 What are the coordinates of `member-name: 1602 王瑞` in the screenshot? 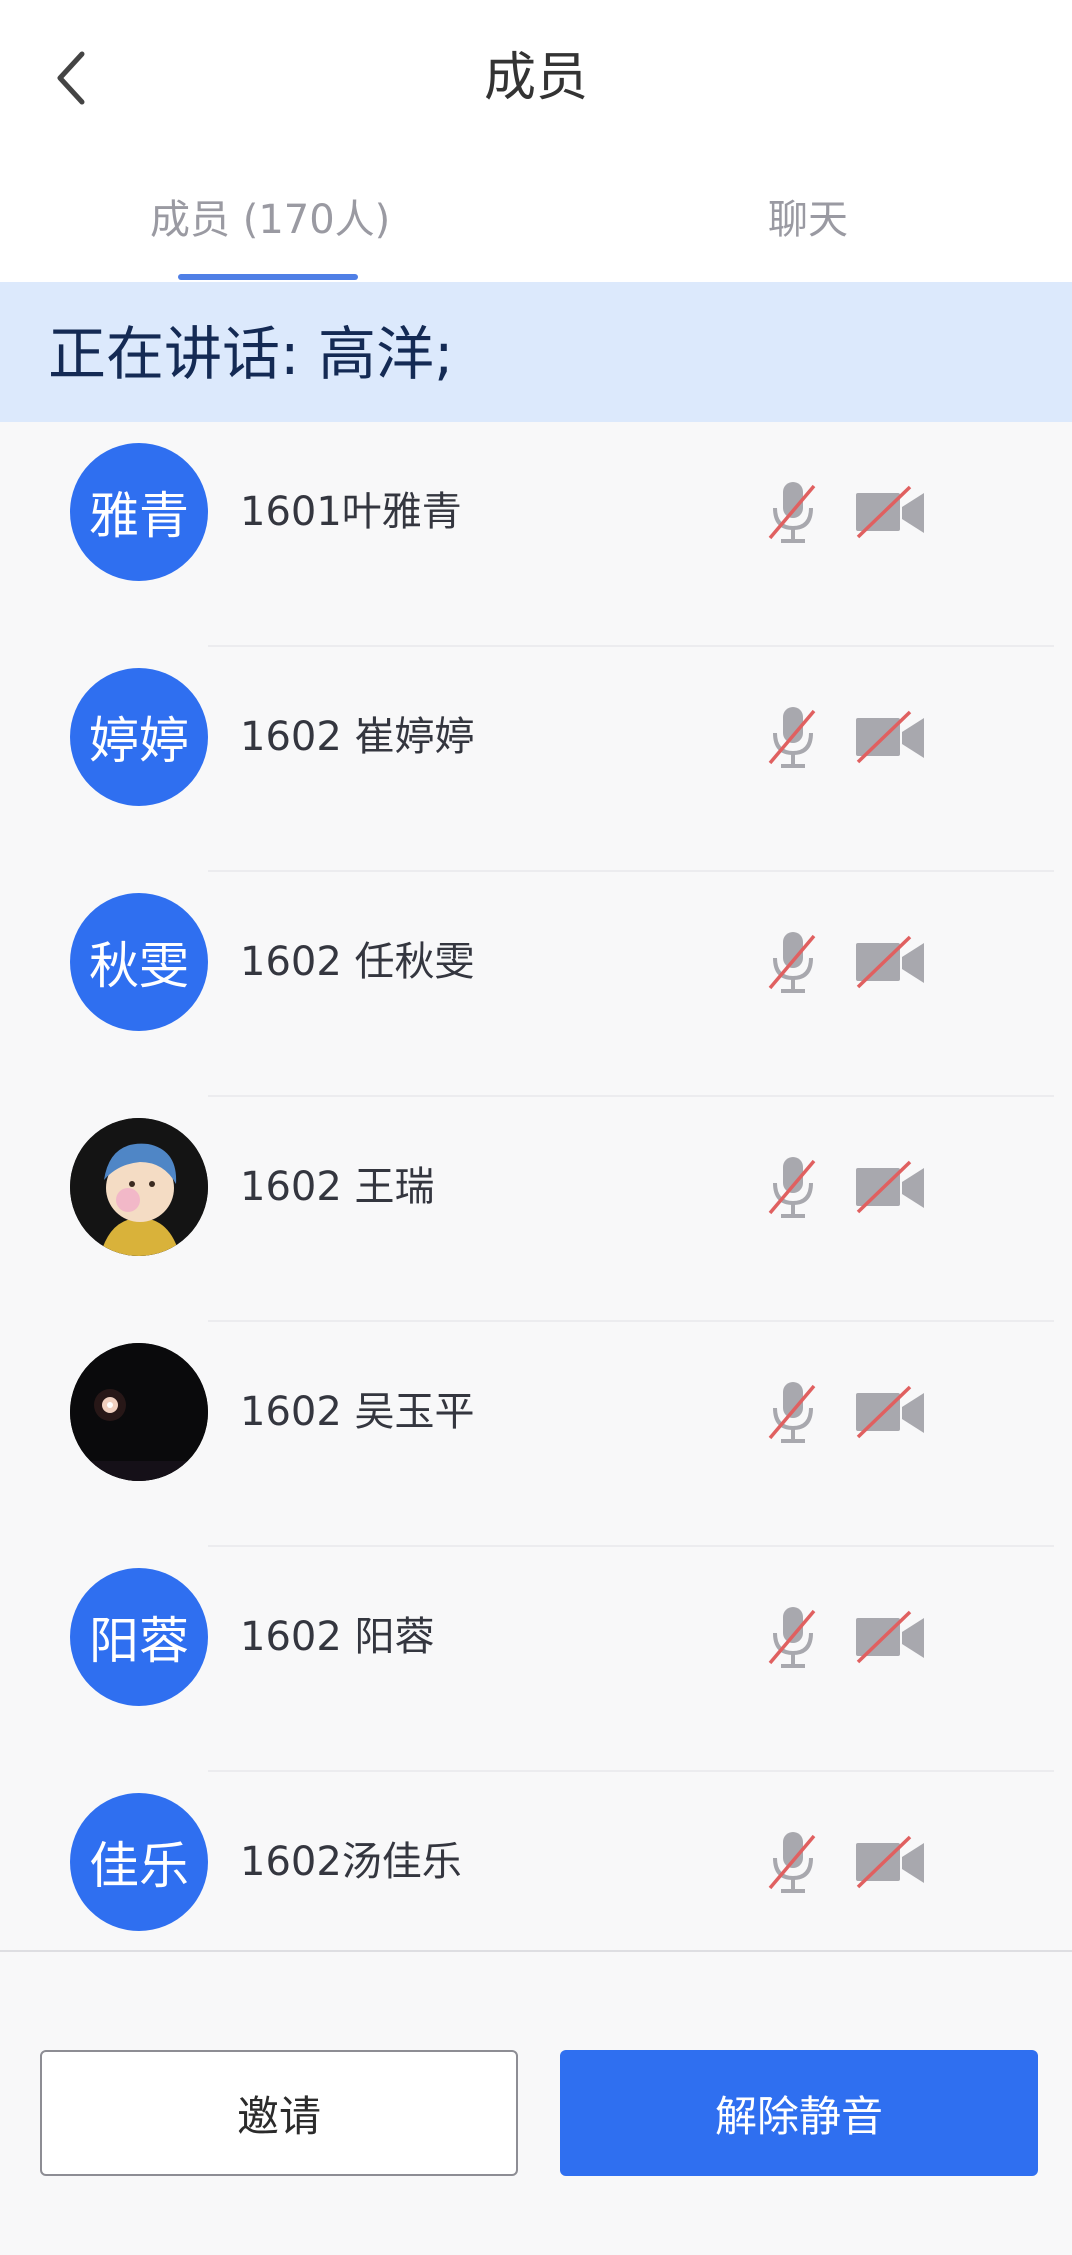 It's located at (337, 1187).